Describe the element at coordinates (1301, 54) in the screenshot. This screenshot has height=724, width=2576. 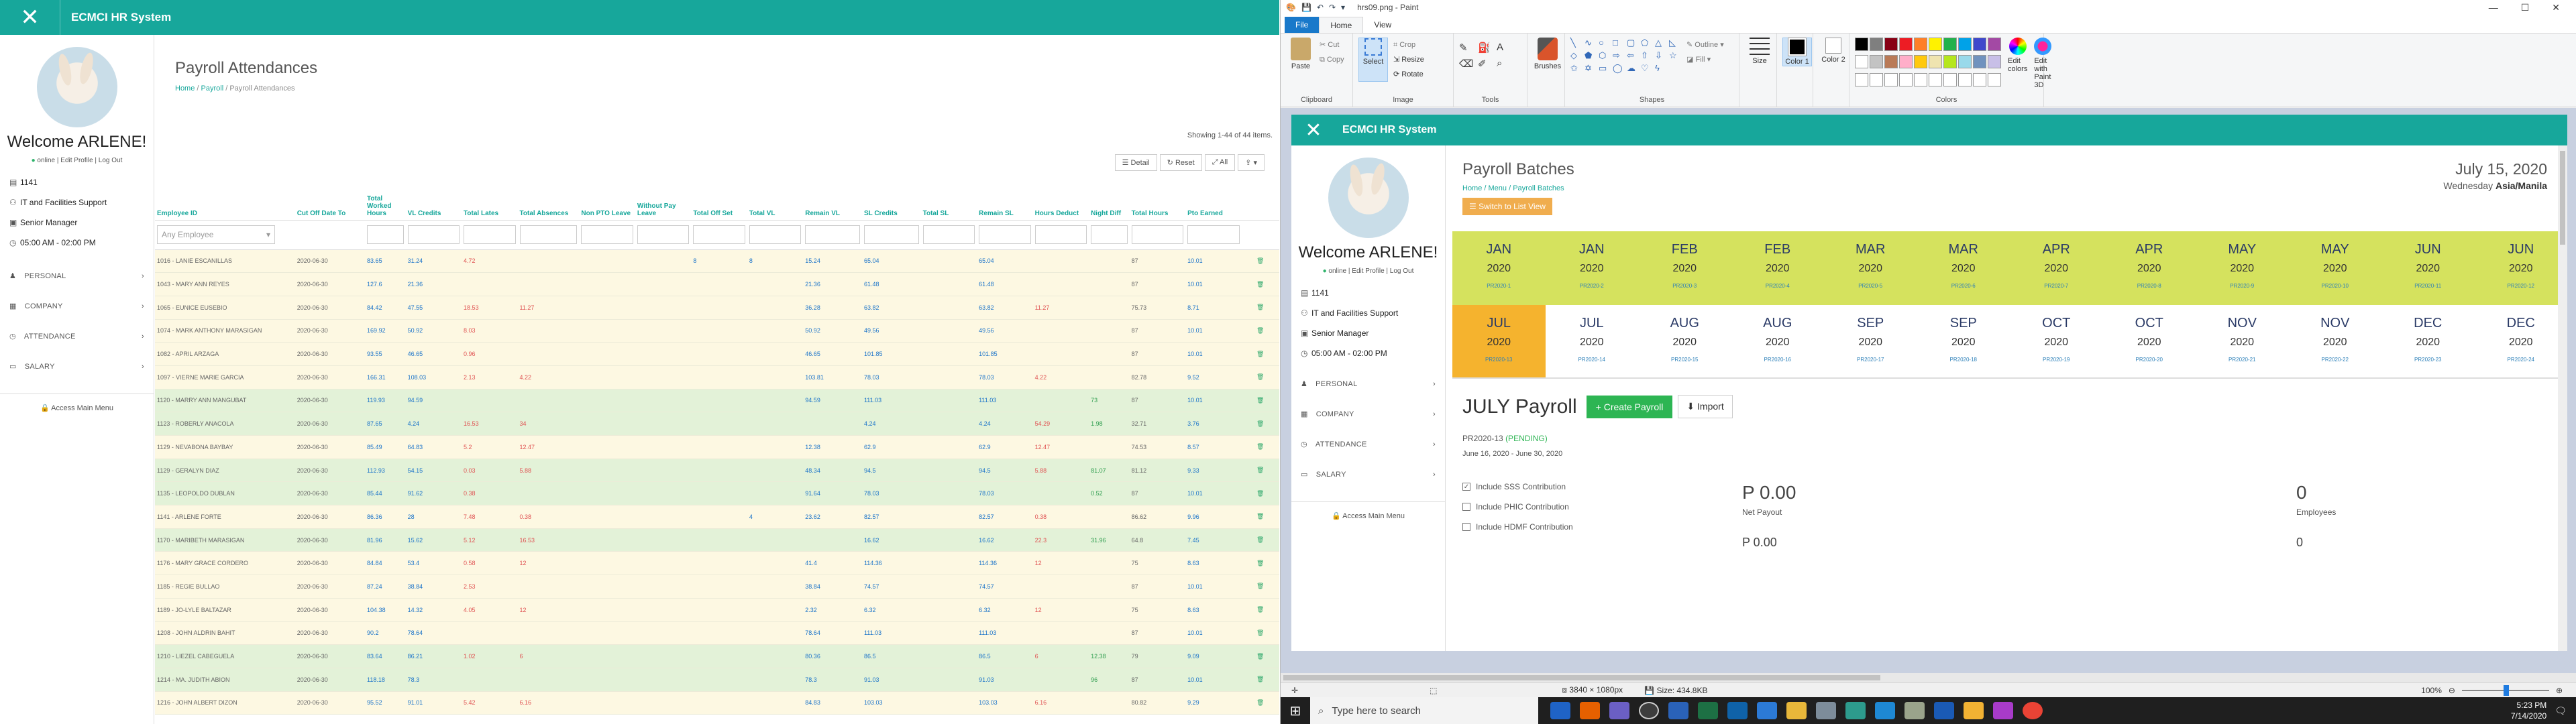
I see `paste-button: Paste` at that location.